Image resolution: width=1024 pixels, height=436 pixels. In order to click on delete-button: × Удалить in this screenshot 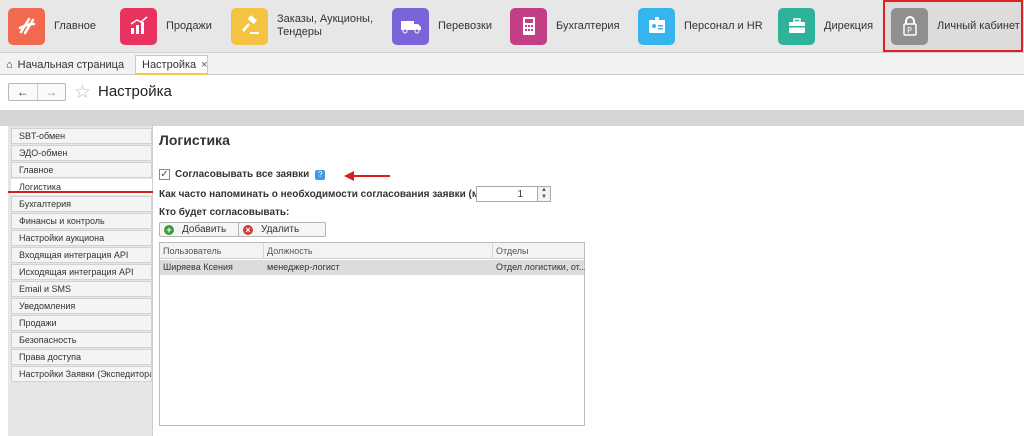, I will do `click(282, 229)`.